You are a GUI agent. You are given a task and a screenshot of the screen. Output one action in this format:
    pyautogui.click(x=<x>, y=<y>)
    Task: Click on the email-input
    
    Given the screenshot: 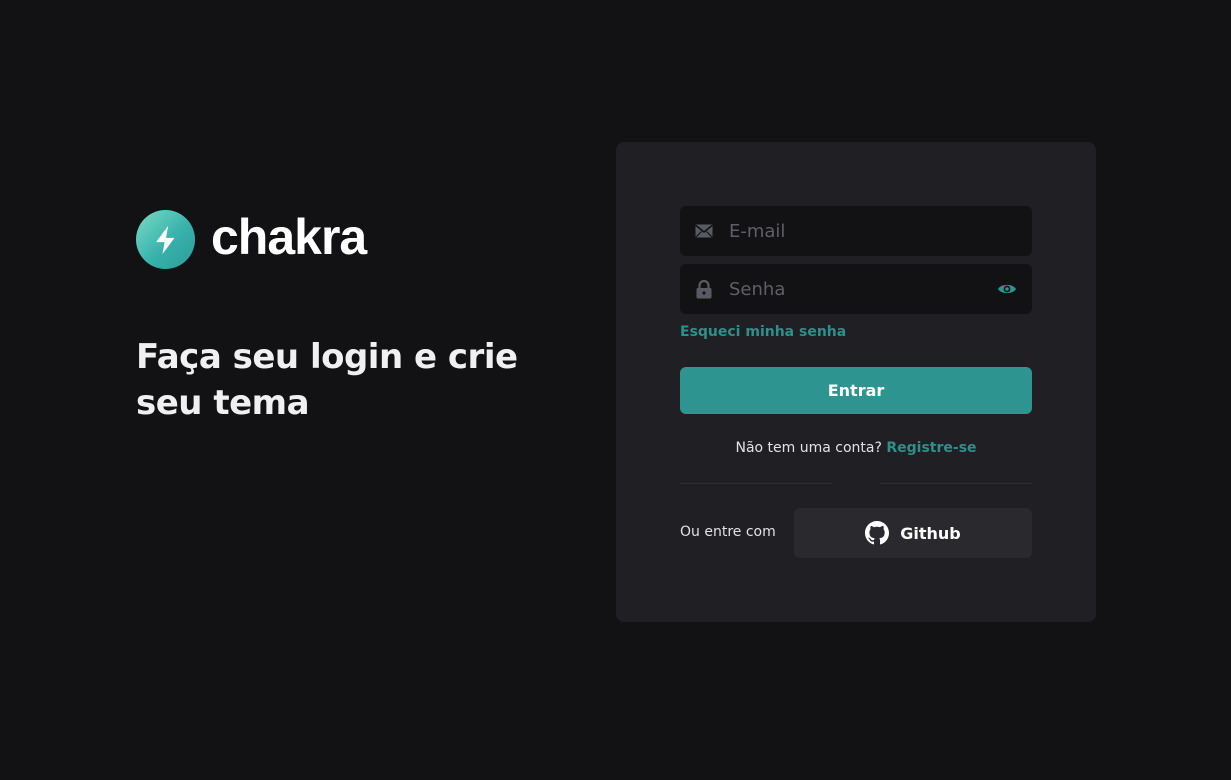 What is the action you would take?
    pyautogui.click(x=873, y=231)
    